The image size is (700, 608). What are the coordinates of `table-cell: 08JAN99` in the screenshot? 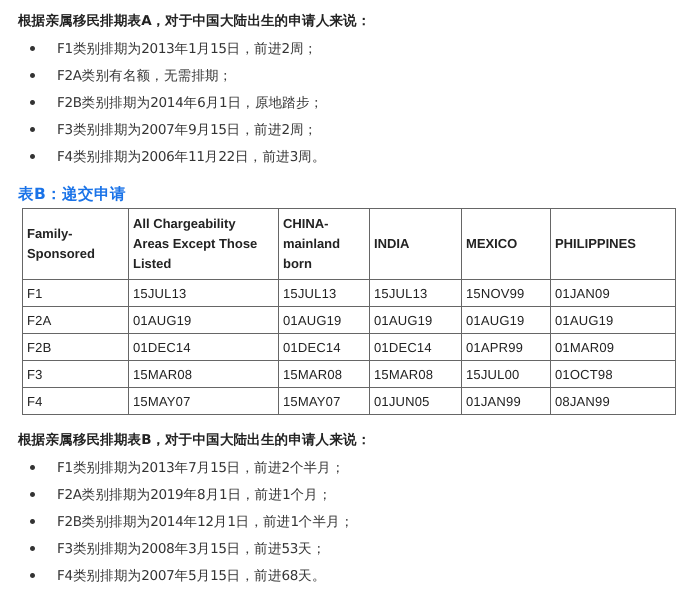 It's located at (613, 401).